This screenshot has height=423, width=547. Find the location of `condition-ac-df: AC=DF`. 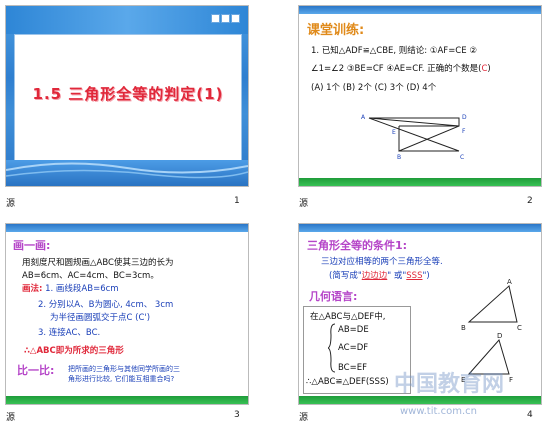

condition-ac-df: AC=DF is located at coordinates (353, 348).